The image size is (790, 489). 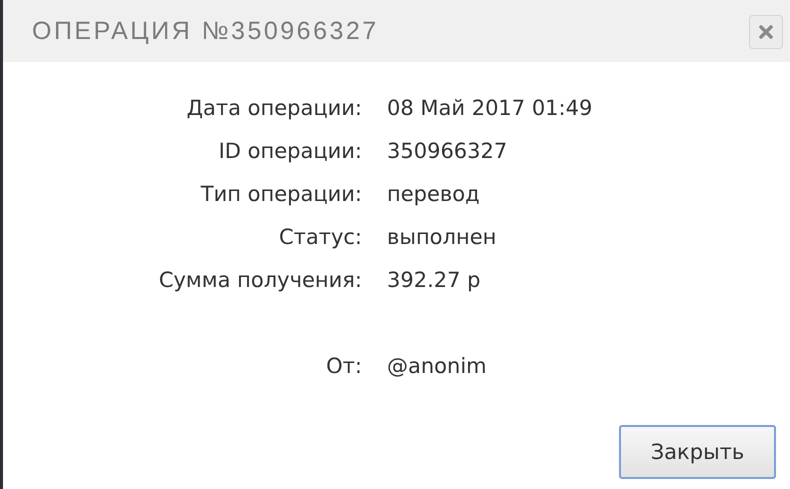 I want to click on field-label: Дата операции:, so click(x=274, y=108).